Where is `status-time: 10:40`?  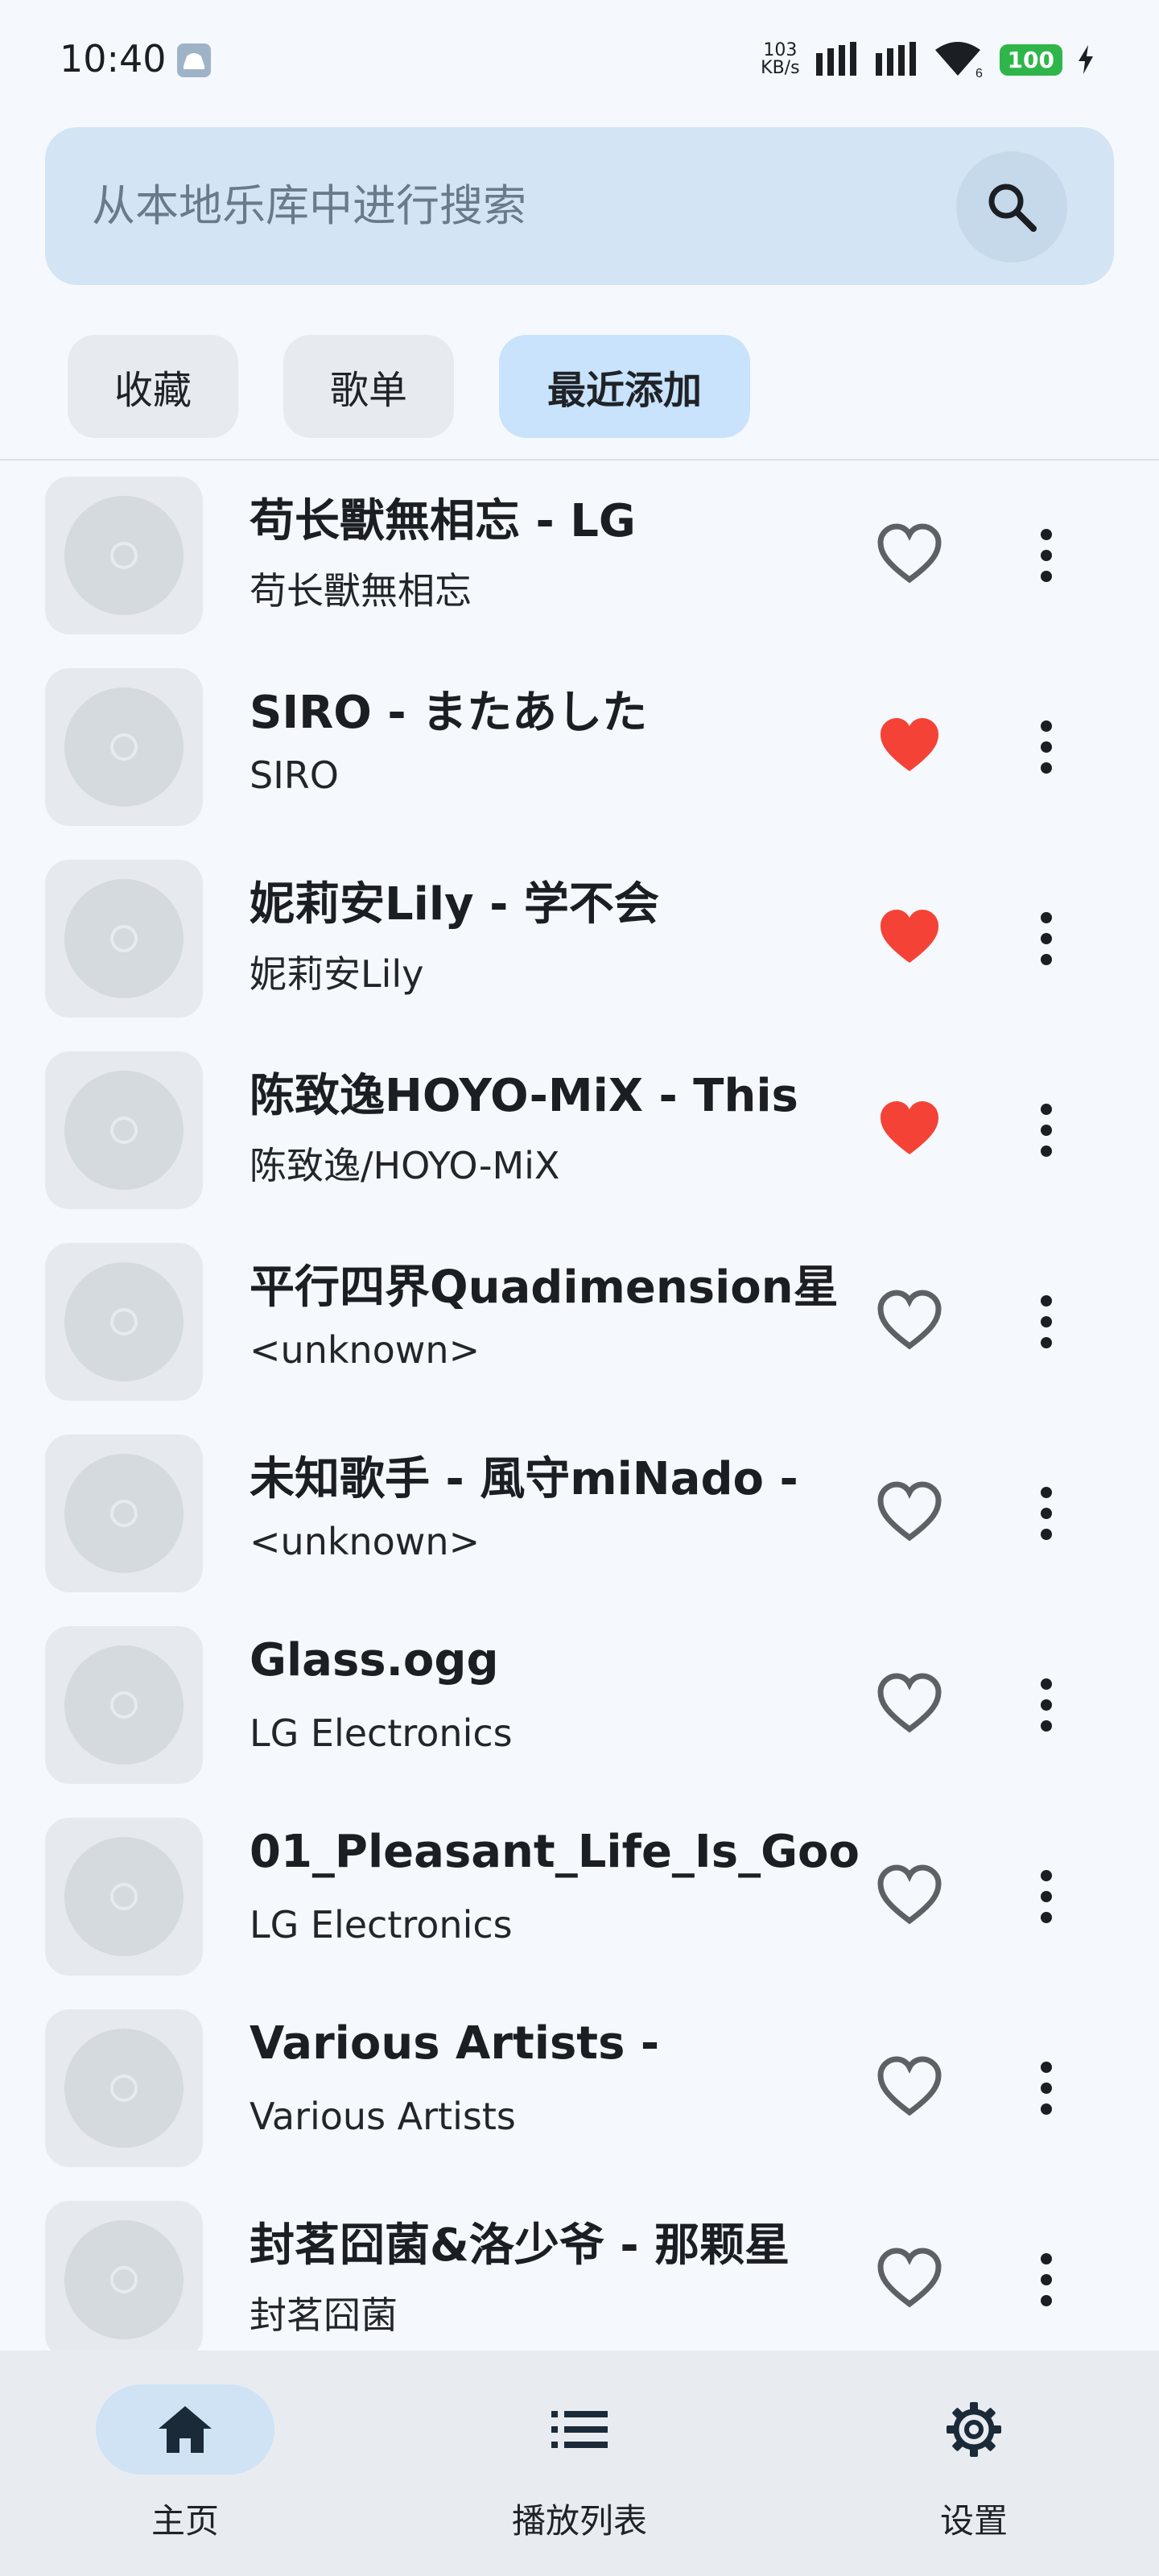 status-time: 10:40 is located at coordinates (113, 58).